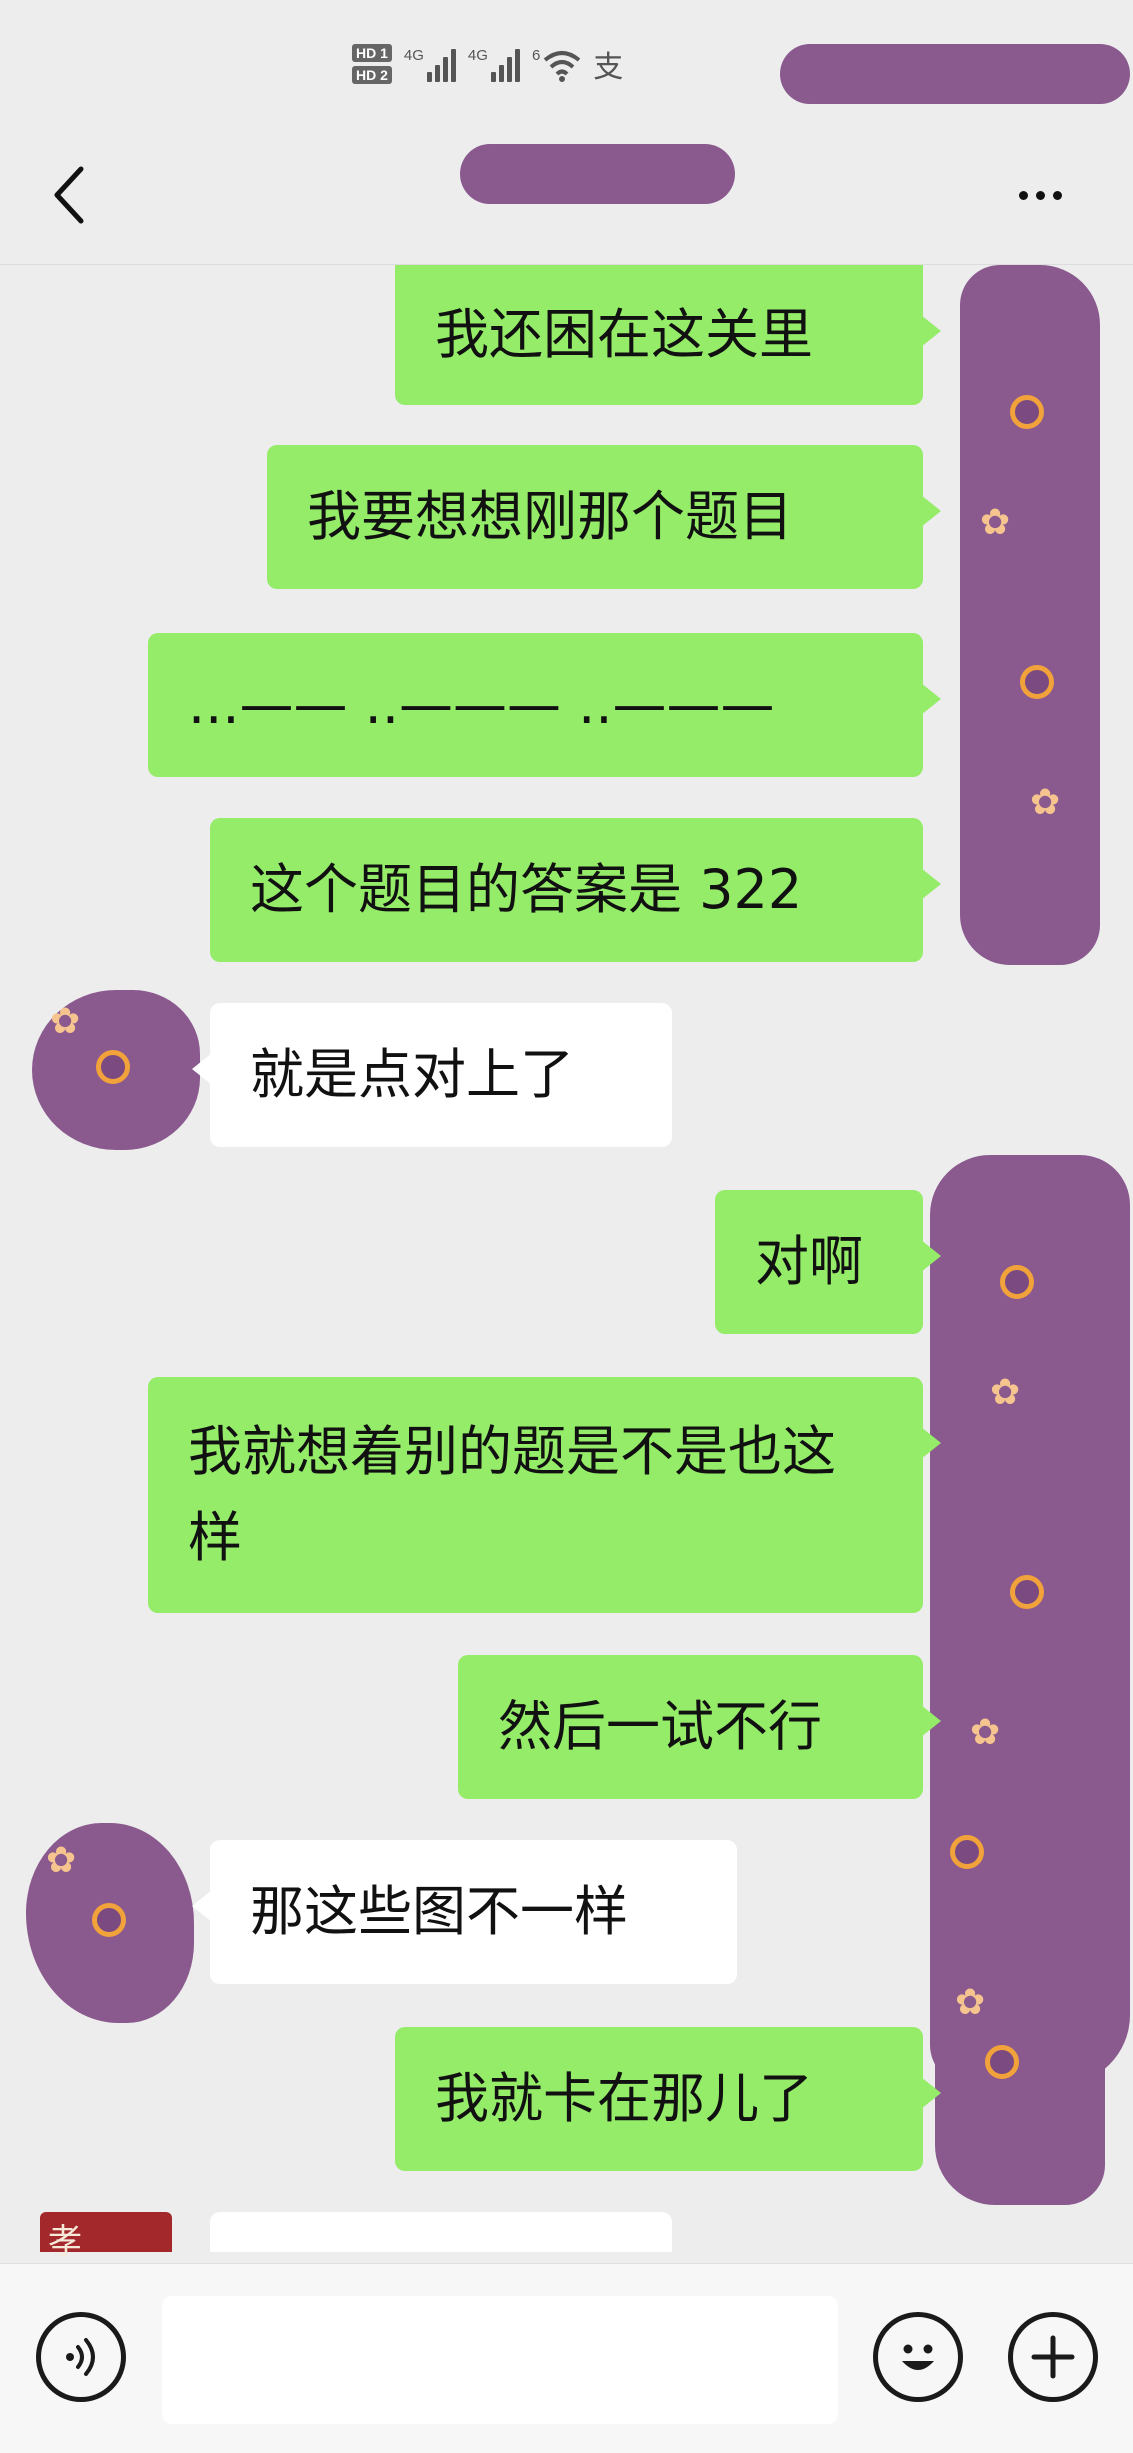  What do you see at coordinates (110, 1923) in the screenshot?
I see `avatar-mask-contact-2: ✿` at bounding box center [110, 1923].